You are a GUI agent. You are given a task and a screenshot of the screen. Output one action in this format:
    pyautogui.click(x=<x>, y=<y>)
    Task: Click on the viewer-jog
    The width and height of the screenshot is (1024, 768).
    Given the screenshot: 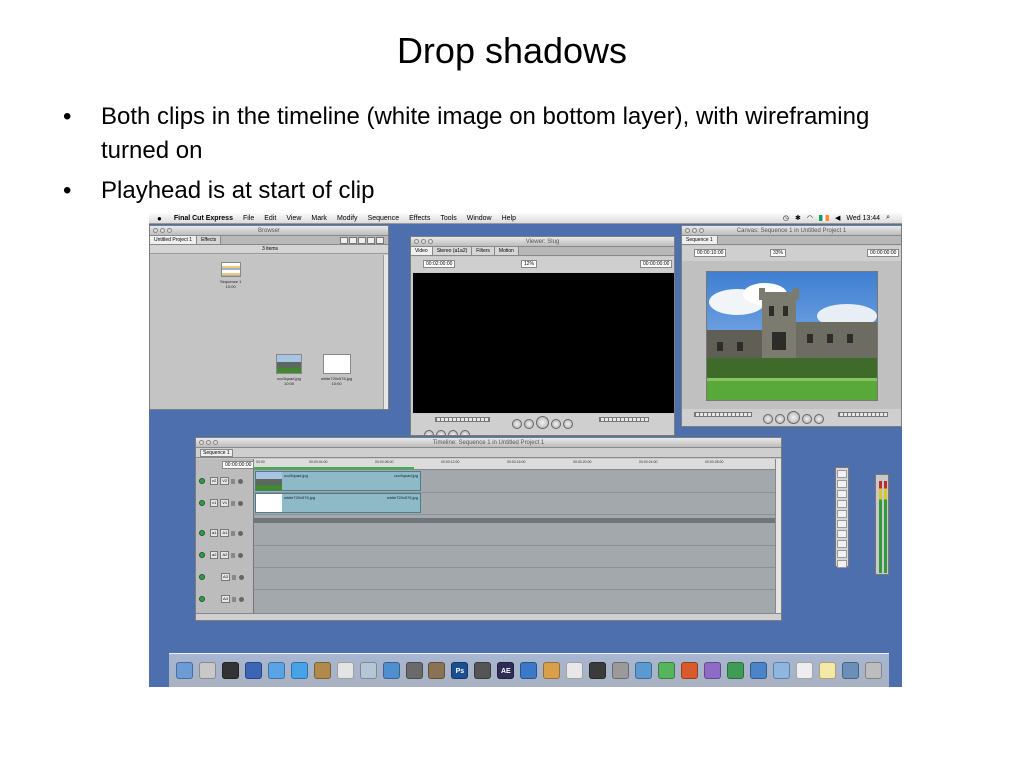 What is the action you would take?
    pyautogui.click(x=624, y=419)
    